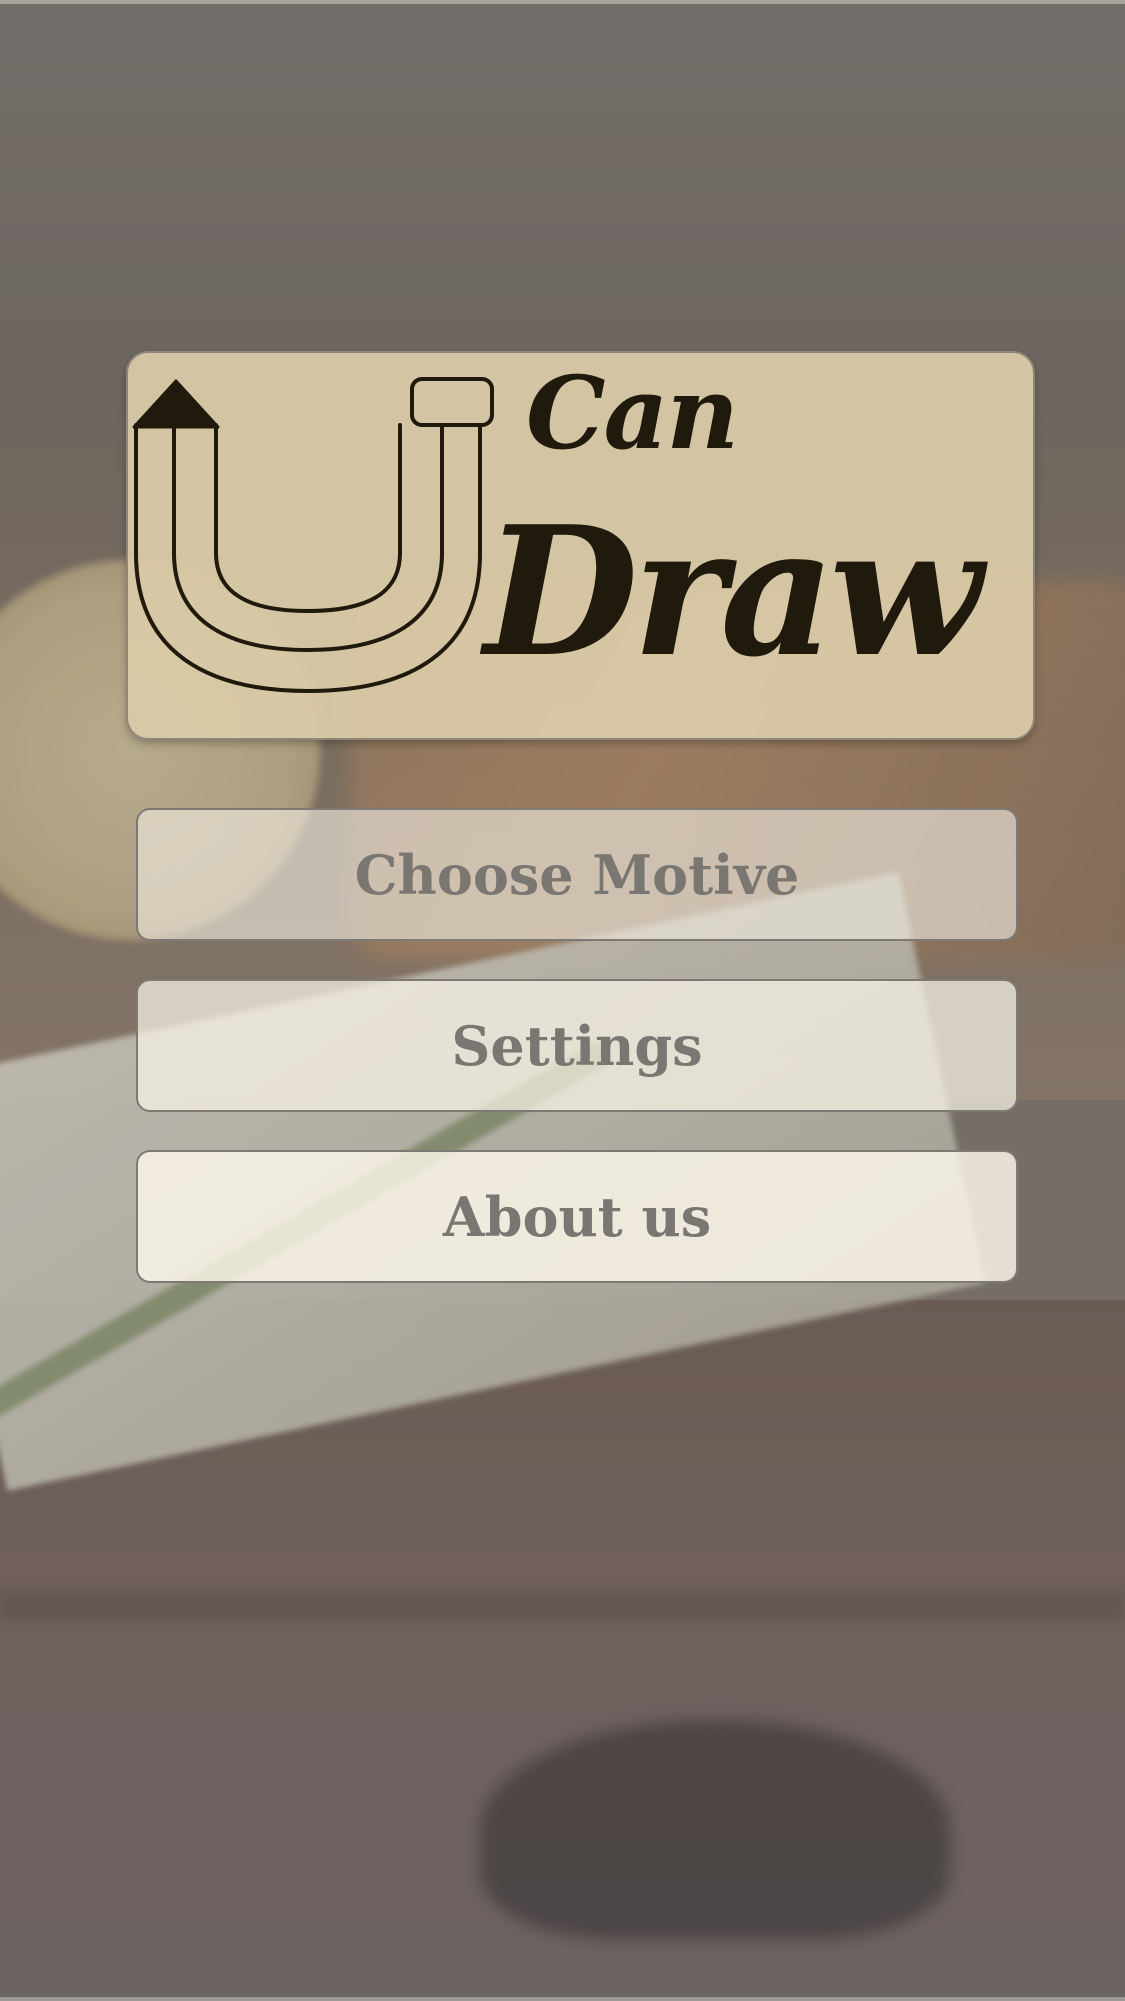  I want to click on choose-motive-button: Choose Motive, so click(577, 874).